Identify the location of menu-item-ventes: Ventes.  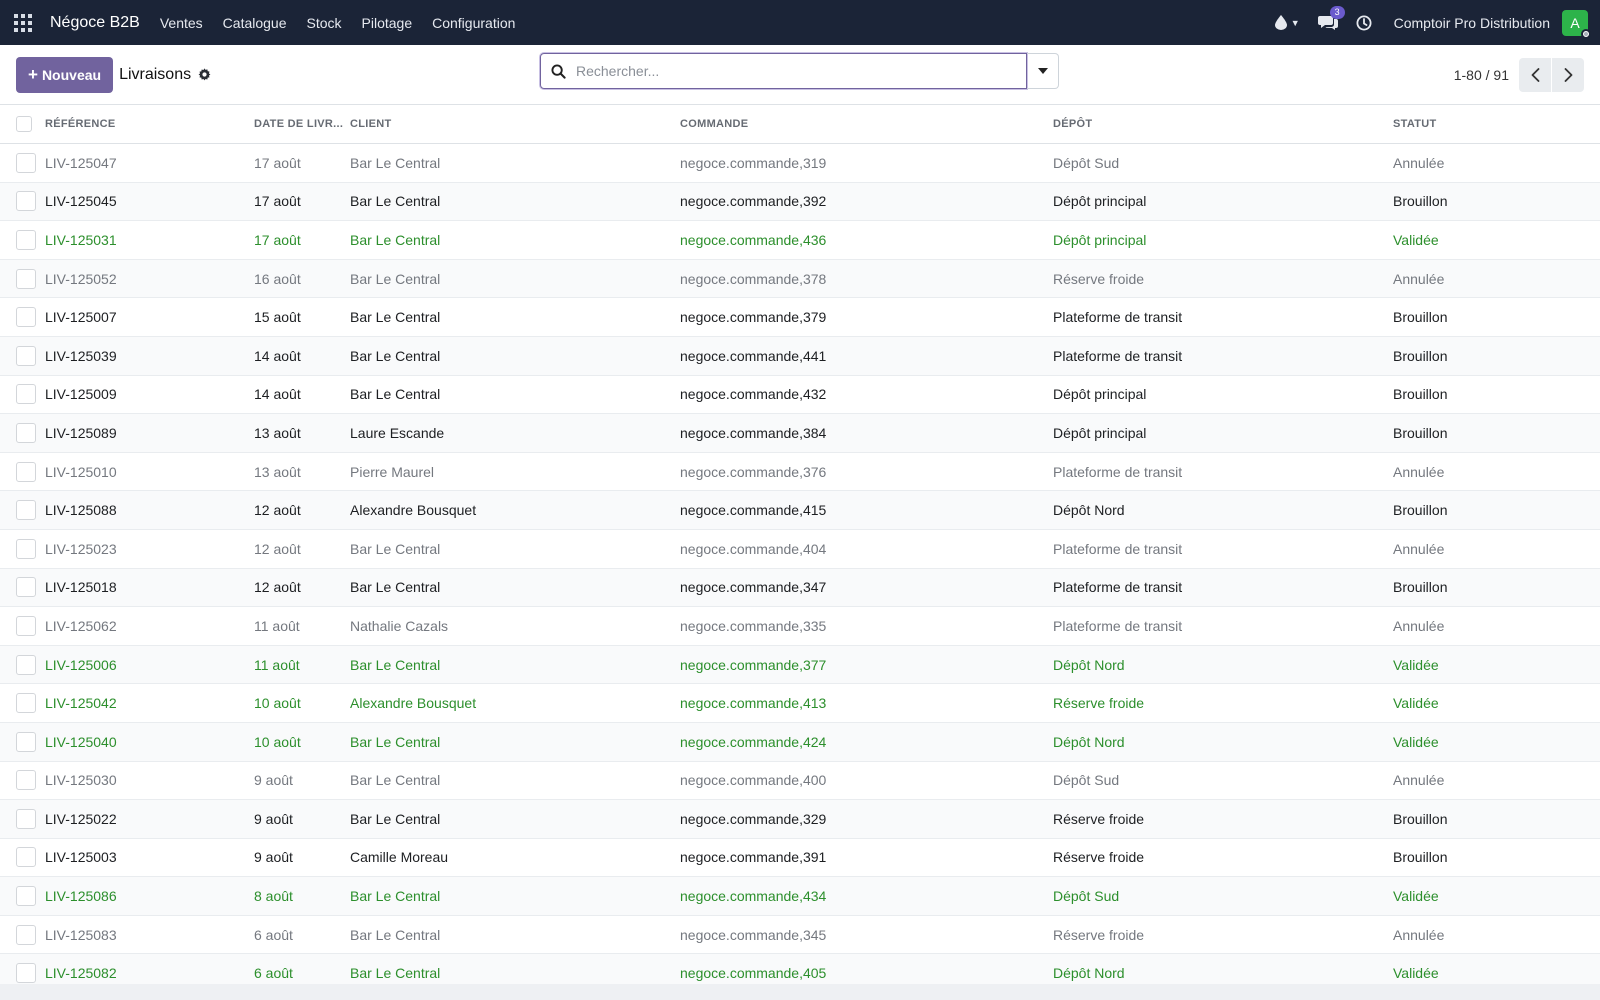
(181, 23).